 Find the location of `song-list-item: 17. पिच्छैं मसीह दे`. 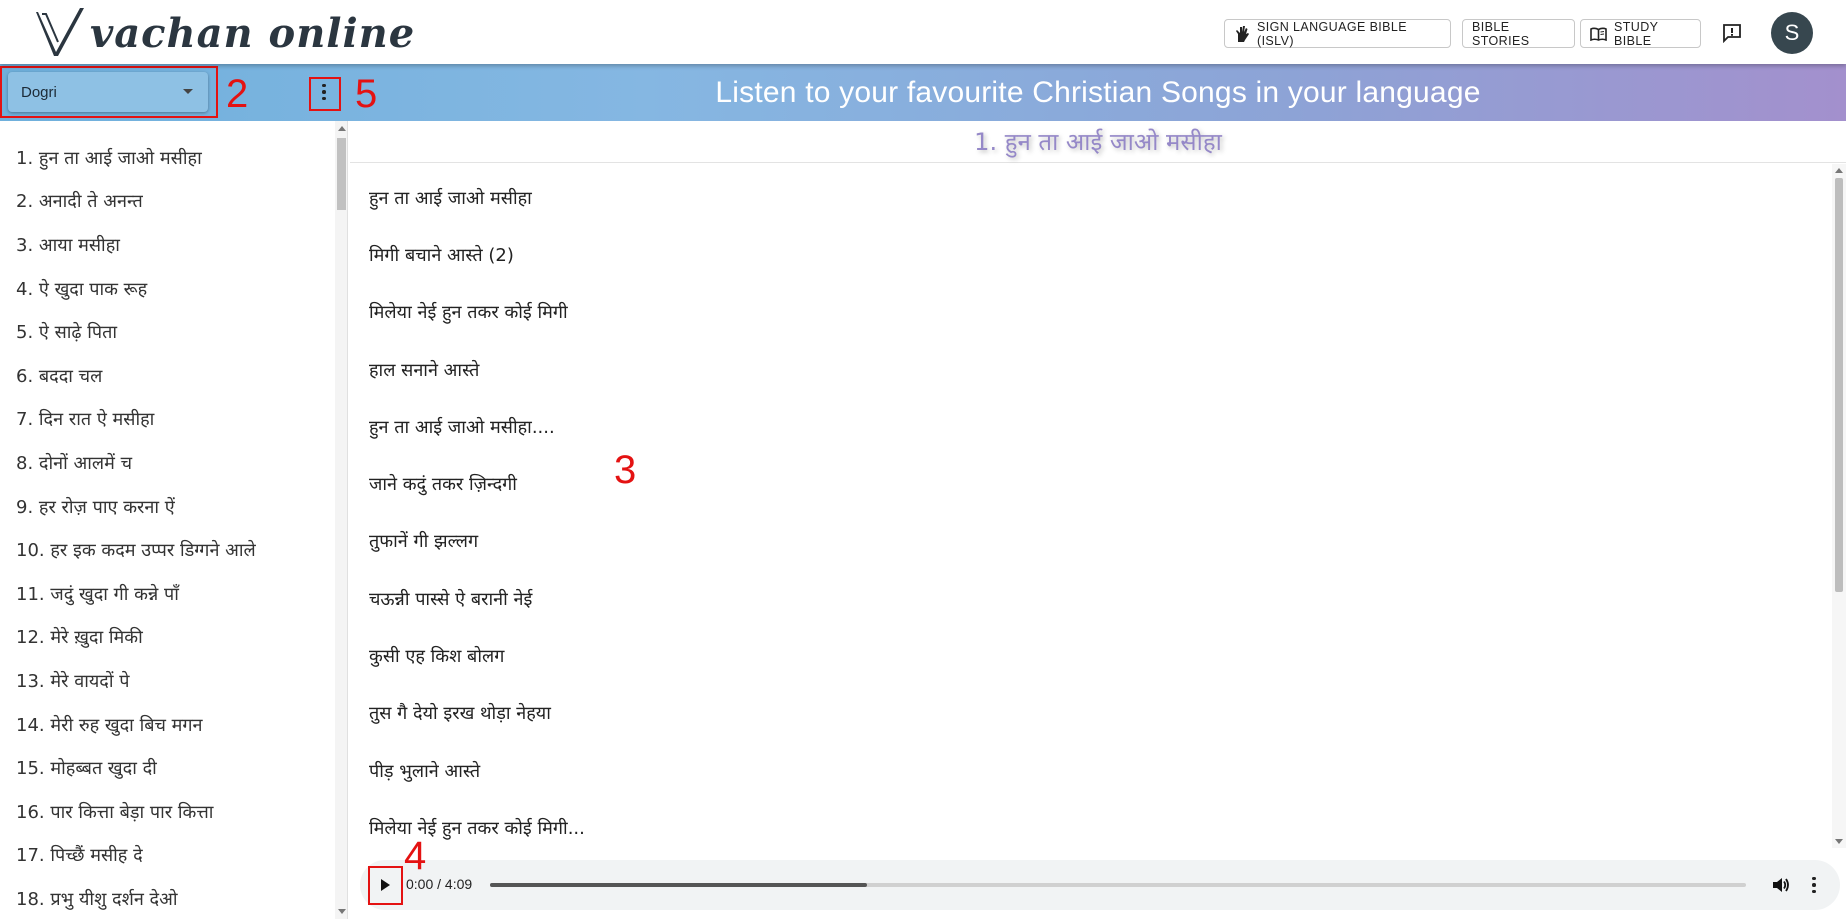

song-list-item: 17. पिच्छैं मसीह दे is located at coordinates (173, 856).